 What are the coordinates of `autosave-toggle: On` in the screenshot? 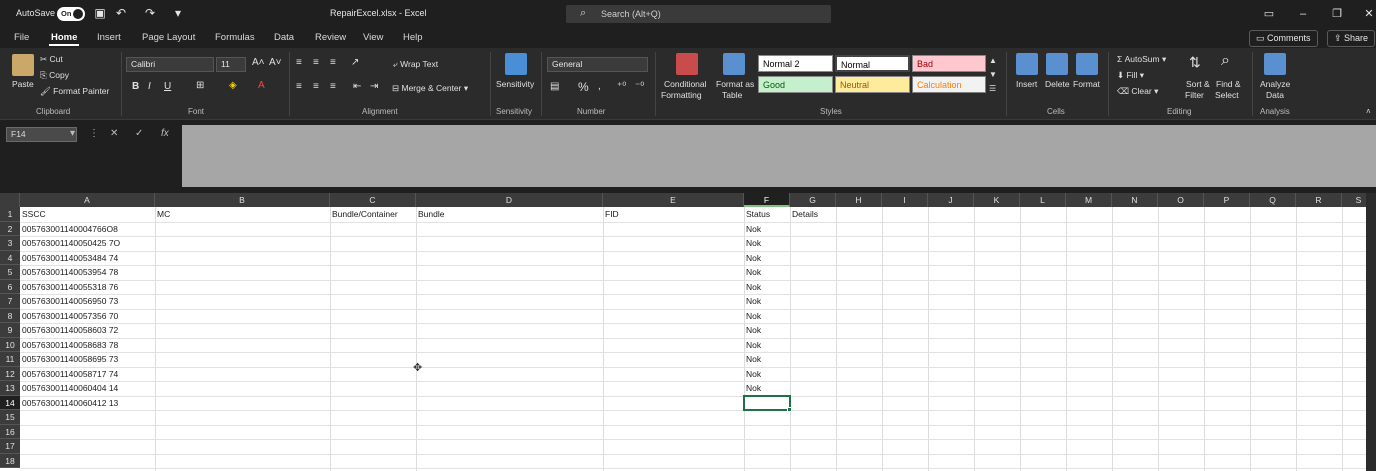 It's located at (71, 14).